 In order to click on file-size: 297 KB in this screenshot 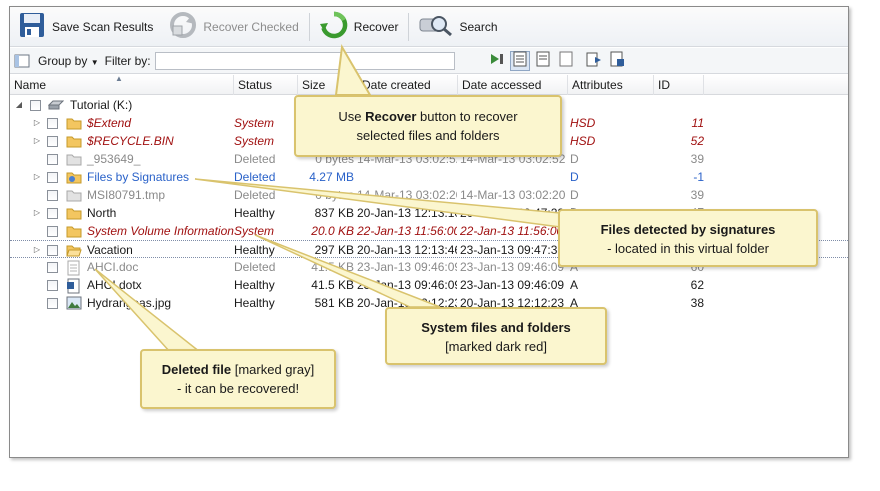, I will do `click(334, 250)`.